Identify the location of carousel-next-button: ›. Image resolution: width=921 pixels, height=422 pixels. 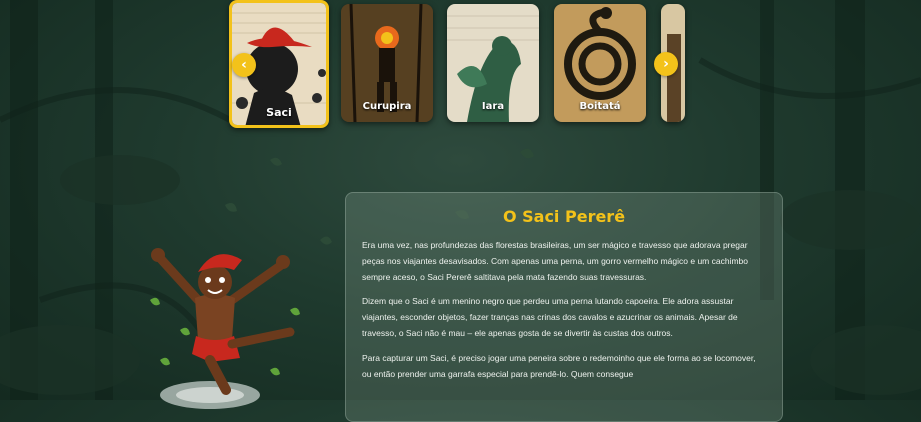
(666, 64).